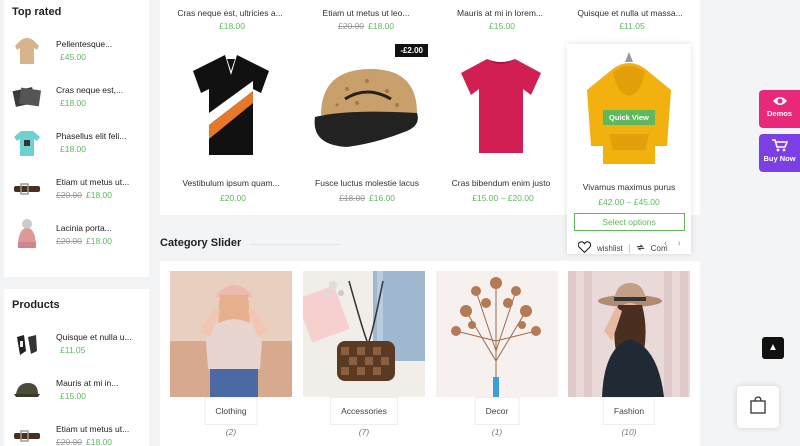 This screenshot has width=800, height=446. I want to click on divider, so click(295, 244).